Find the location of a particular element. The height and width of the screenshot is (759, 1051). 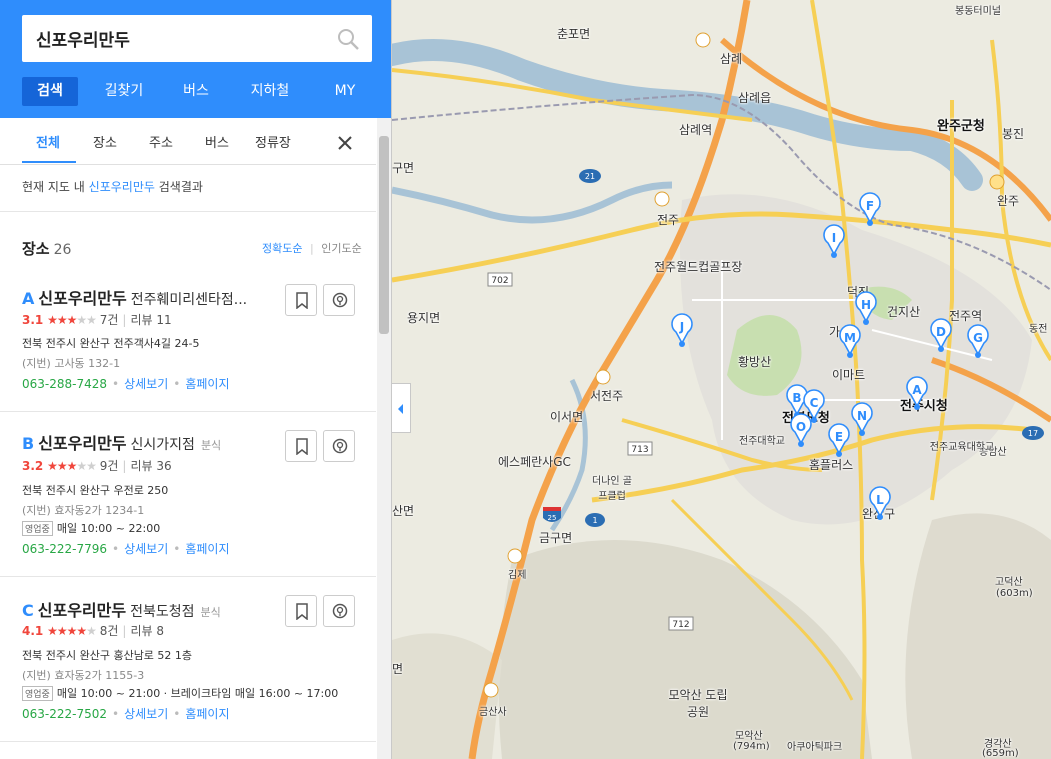

tab-subway: 지하철 is located at coordinates (270, 91).